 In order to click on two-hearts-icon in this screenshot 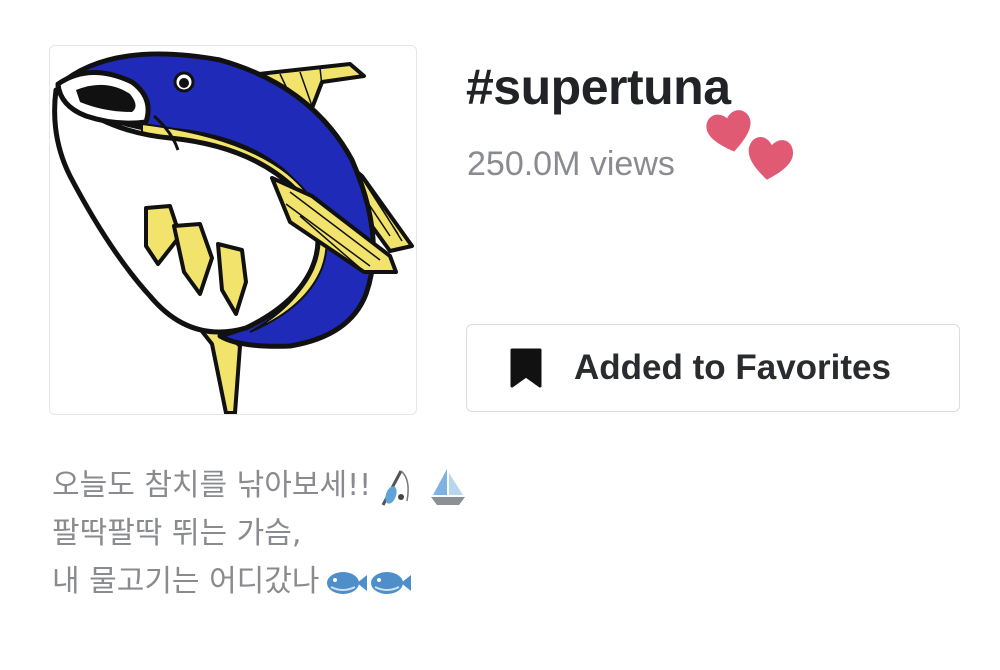, I will do `click(752, 147)`.